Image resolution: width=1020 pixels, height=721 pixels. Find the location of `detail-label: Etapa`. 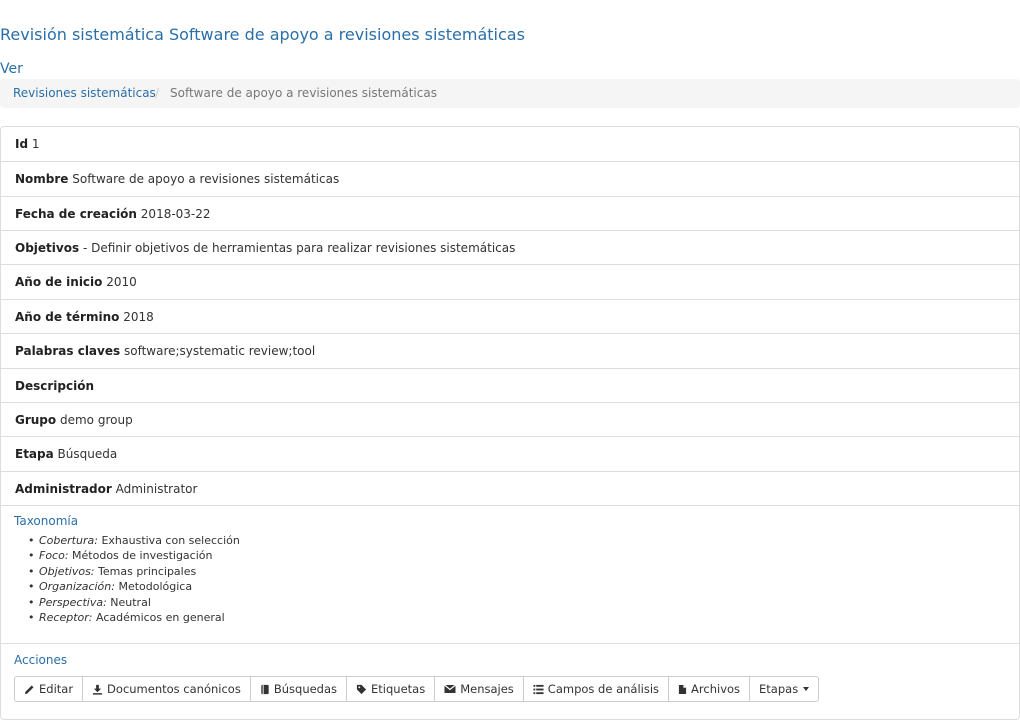

detail-label: Etapa is located at coordinates (34, 454).